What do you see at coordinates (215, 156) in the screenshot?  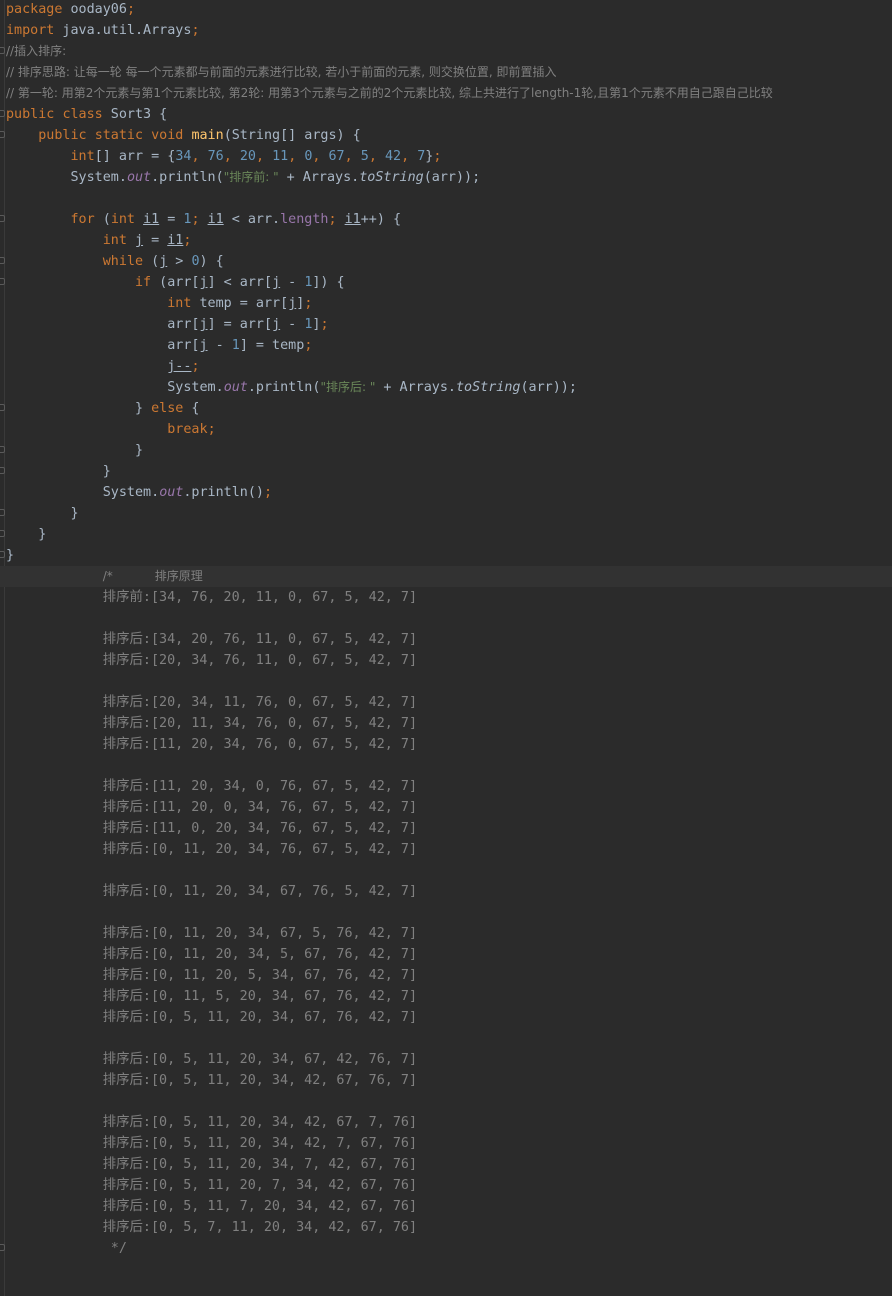 I see `array-value: 76` at bounding box center [215, 156].